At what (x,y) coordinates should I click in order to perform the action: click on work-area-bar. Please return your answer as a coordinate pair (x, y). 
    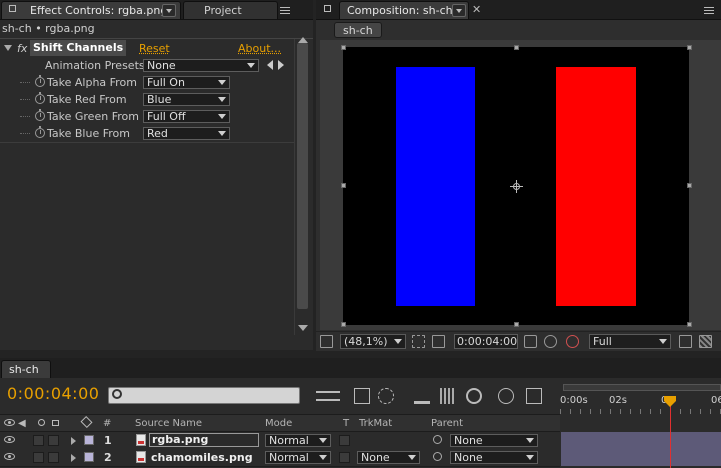
    Looking at the image, I should click on (642, 387).